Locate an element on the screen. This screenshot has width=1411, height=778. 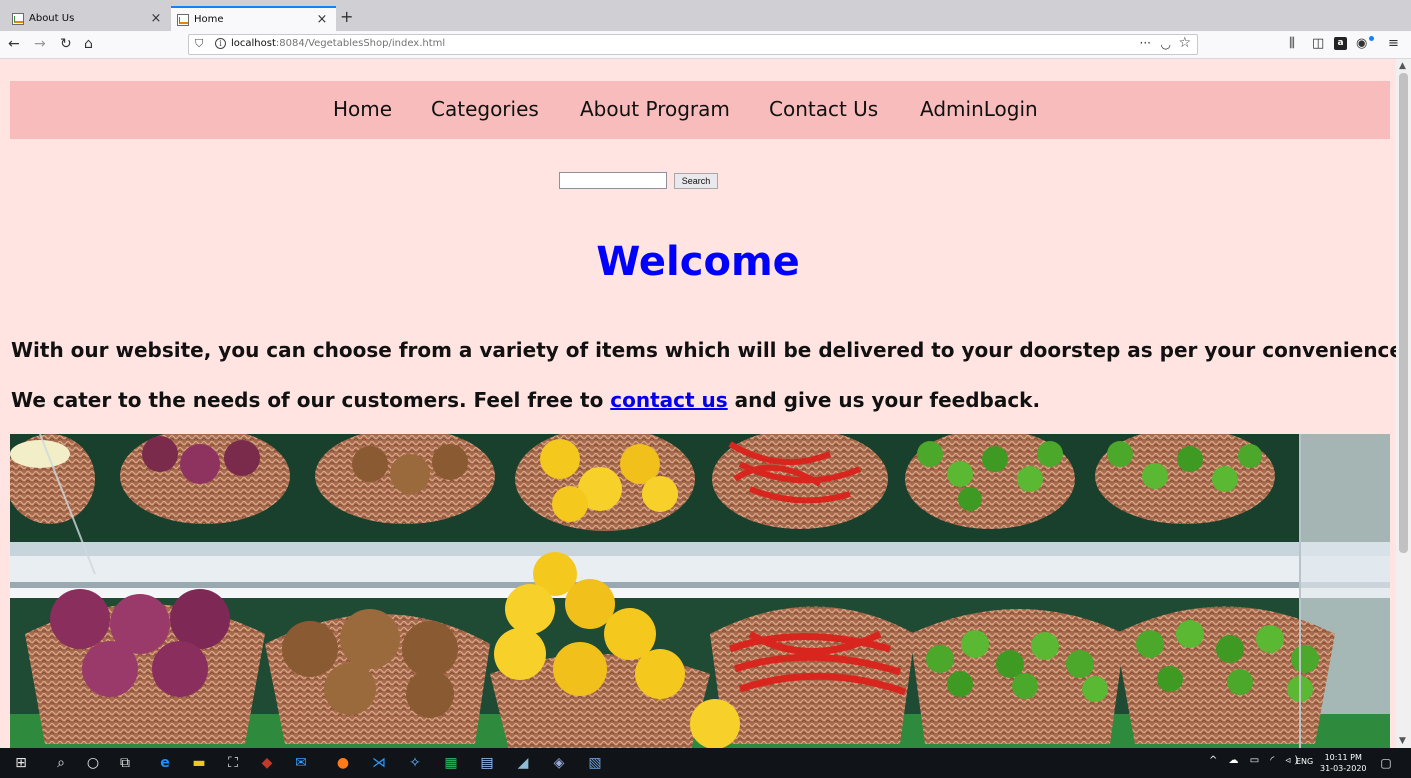
windows-start-icon: ⊞ is located at coordinates (21, 763).